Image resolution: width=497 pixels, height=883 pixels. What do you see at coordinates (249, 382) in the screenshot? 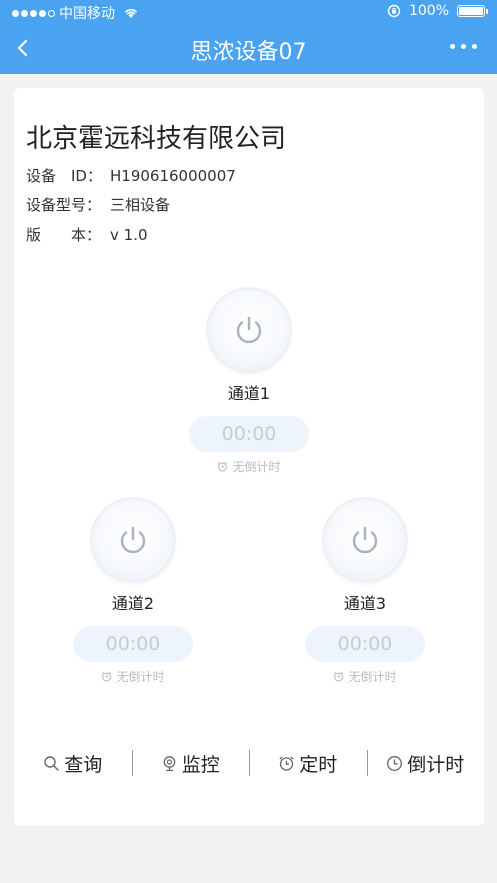
I see `channel-1: 通道1 00:00 无倒计时` at bounding box center [249, 382].